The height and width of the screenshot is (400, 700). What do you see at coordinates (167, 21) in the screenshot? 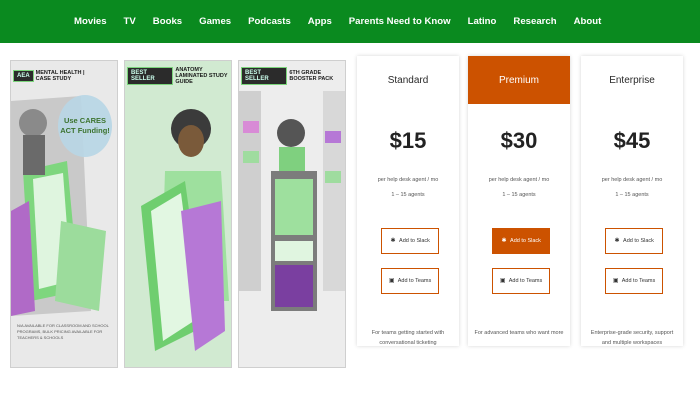
I see `nav-books: Books` at bounding box center [167, 21].